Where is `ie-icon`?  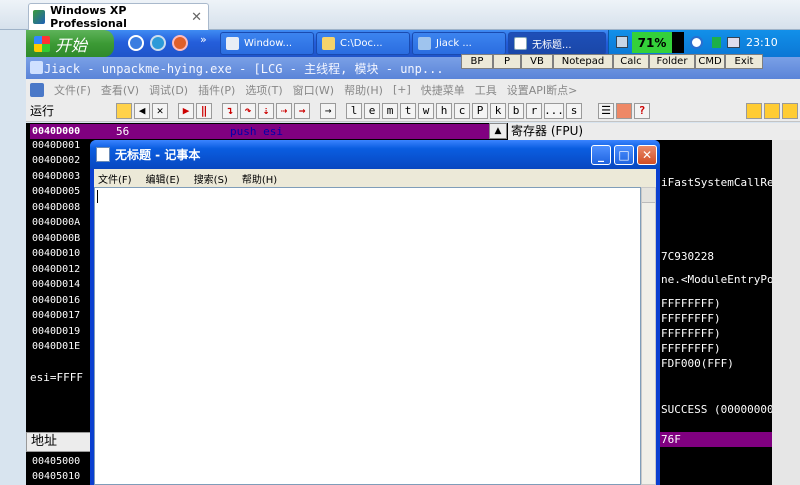 ie-icon is located at coordinates (136, 43).